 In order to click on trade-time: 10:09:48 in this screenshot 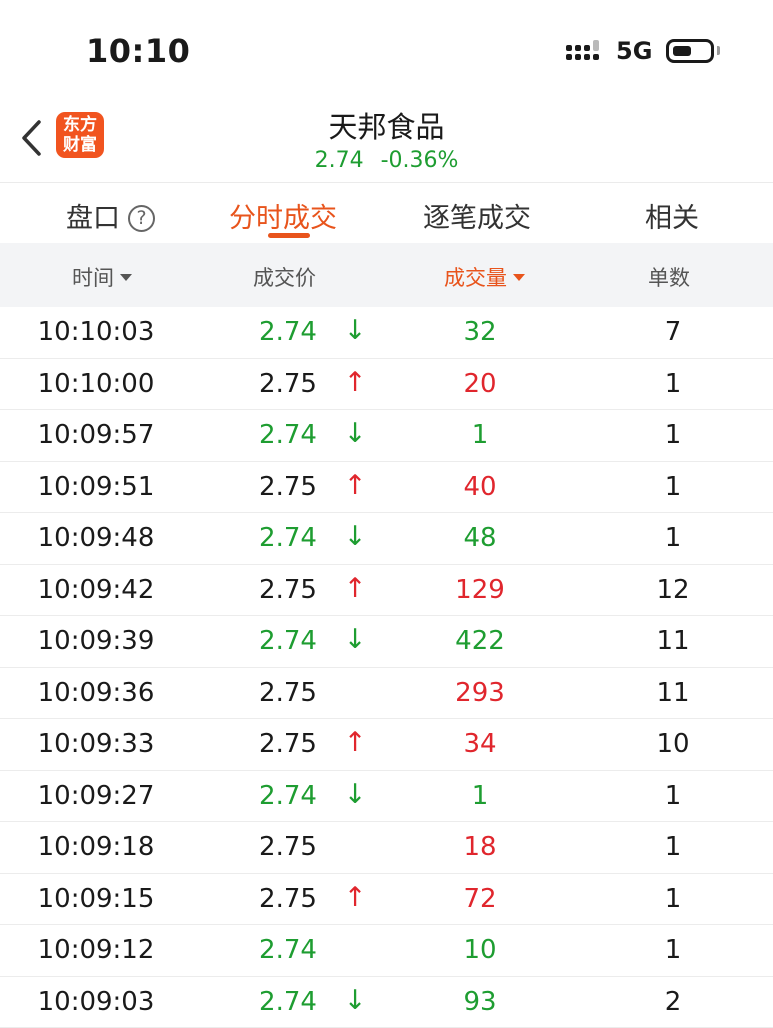, I will do `click(96, 538)`.